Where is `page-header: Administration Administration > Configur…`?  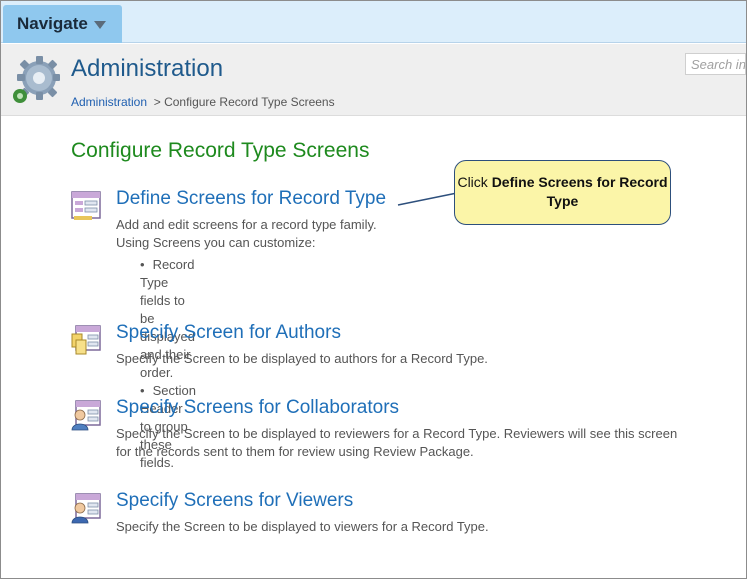 page-header: Administration Administration > Configur… is located at coordinates (373, 80).